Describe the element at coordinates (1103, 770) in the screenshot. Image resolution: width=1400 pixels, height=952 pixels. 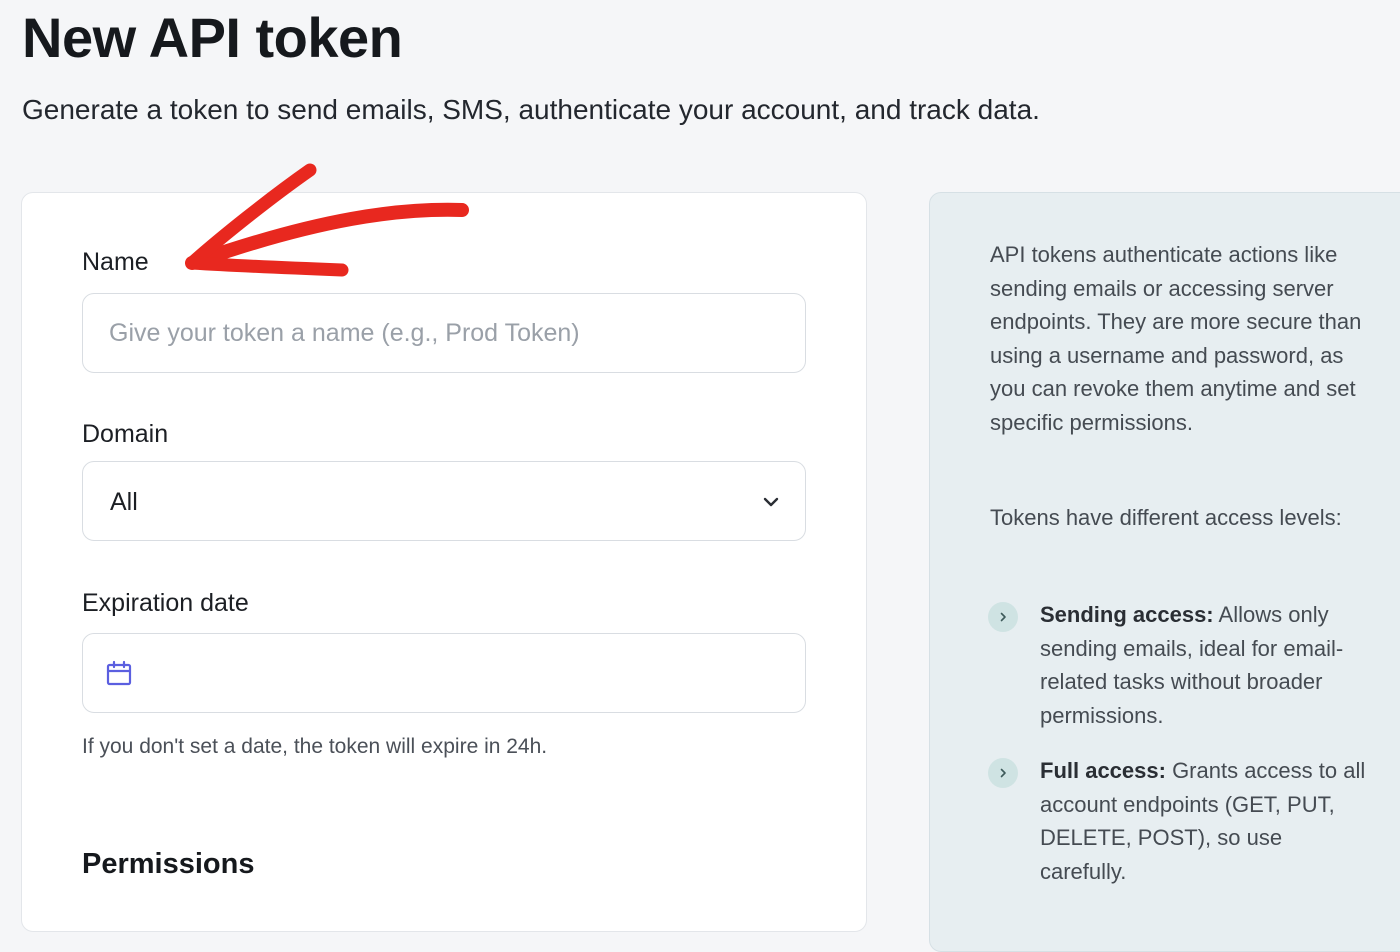
I see `access-level-title: Full access:` at that location.